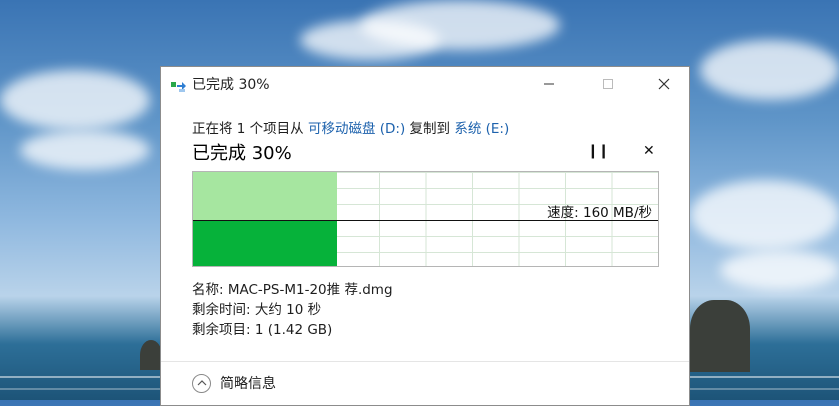  I want to click on speed-label: 速度: 160 MB/秒, so click(599, 213).